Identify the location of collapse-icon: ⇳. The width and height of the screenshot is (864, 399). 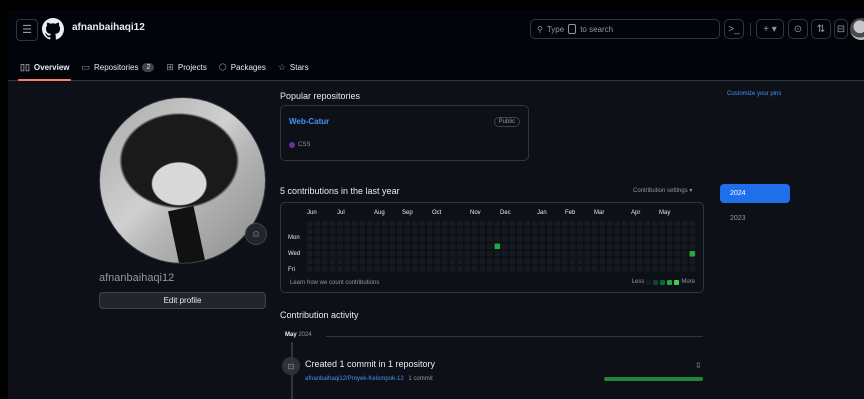
(698, 365).